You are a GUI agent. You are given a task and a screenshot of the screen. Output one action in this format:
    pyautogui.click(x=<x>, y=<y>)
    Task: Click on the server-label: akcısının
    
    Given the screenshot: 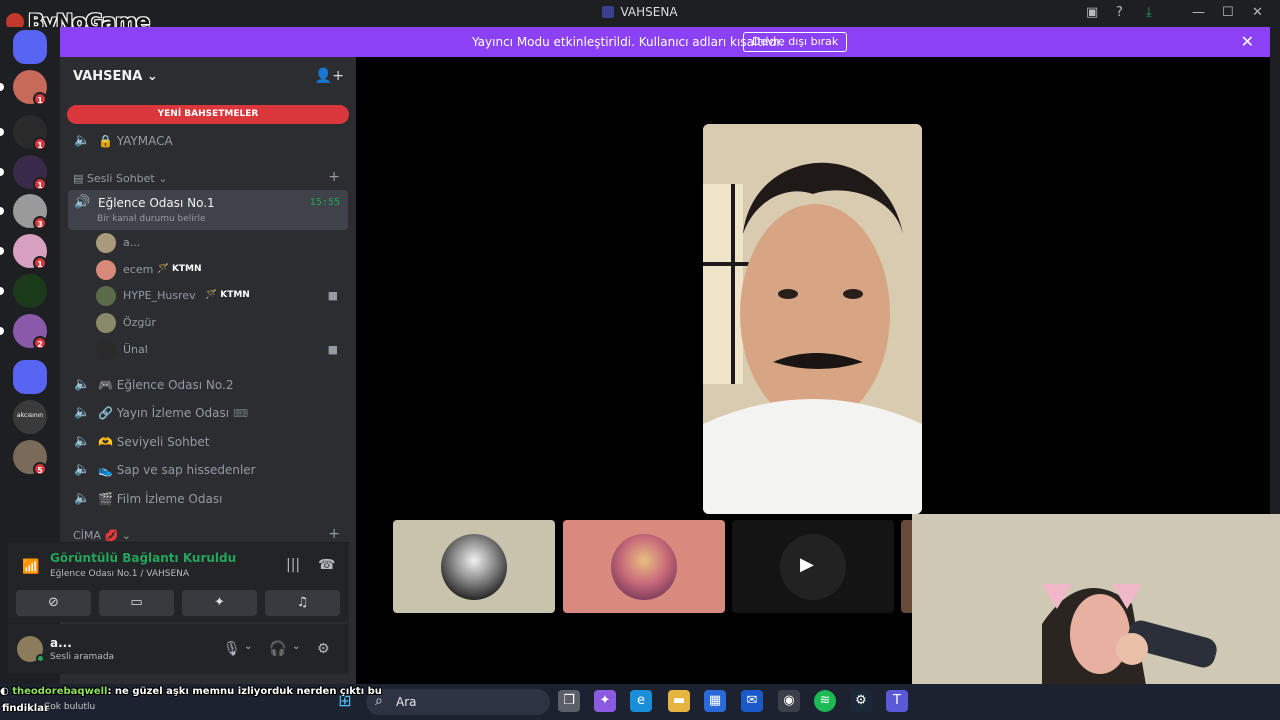 What is the action you would take?
    pyautogui.click(x=30, y=415)
    